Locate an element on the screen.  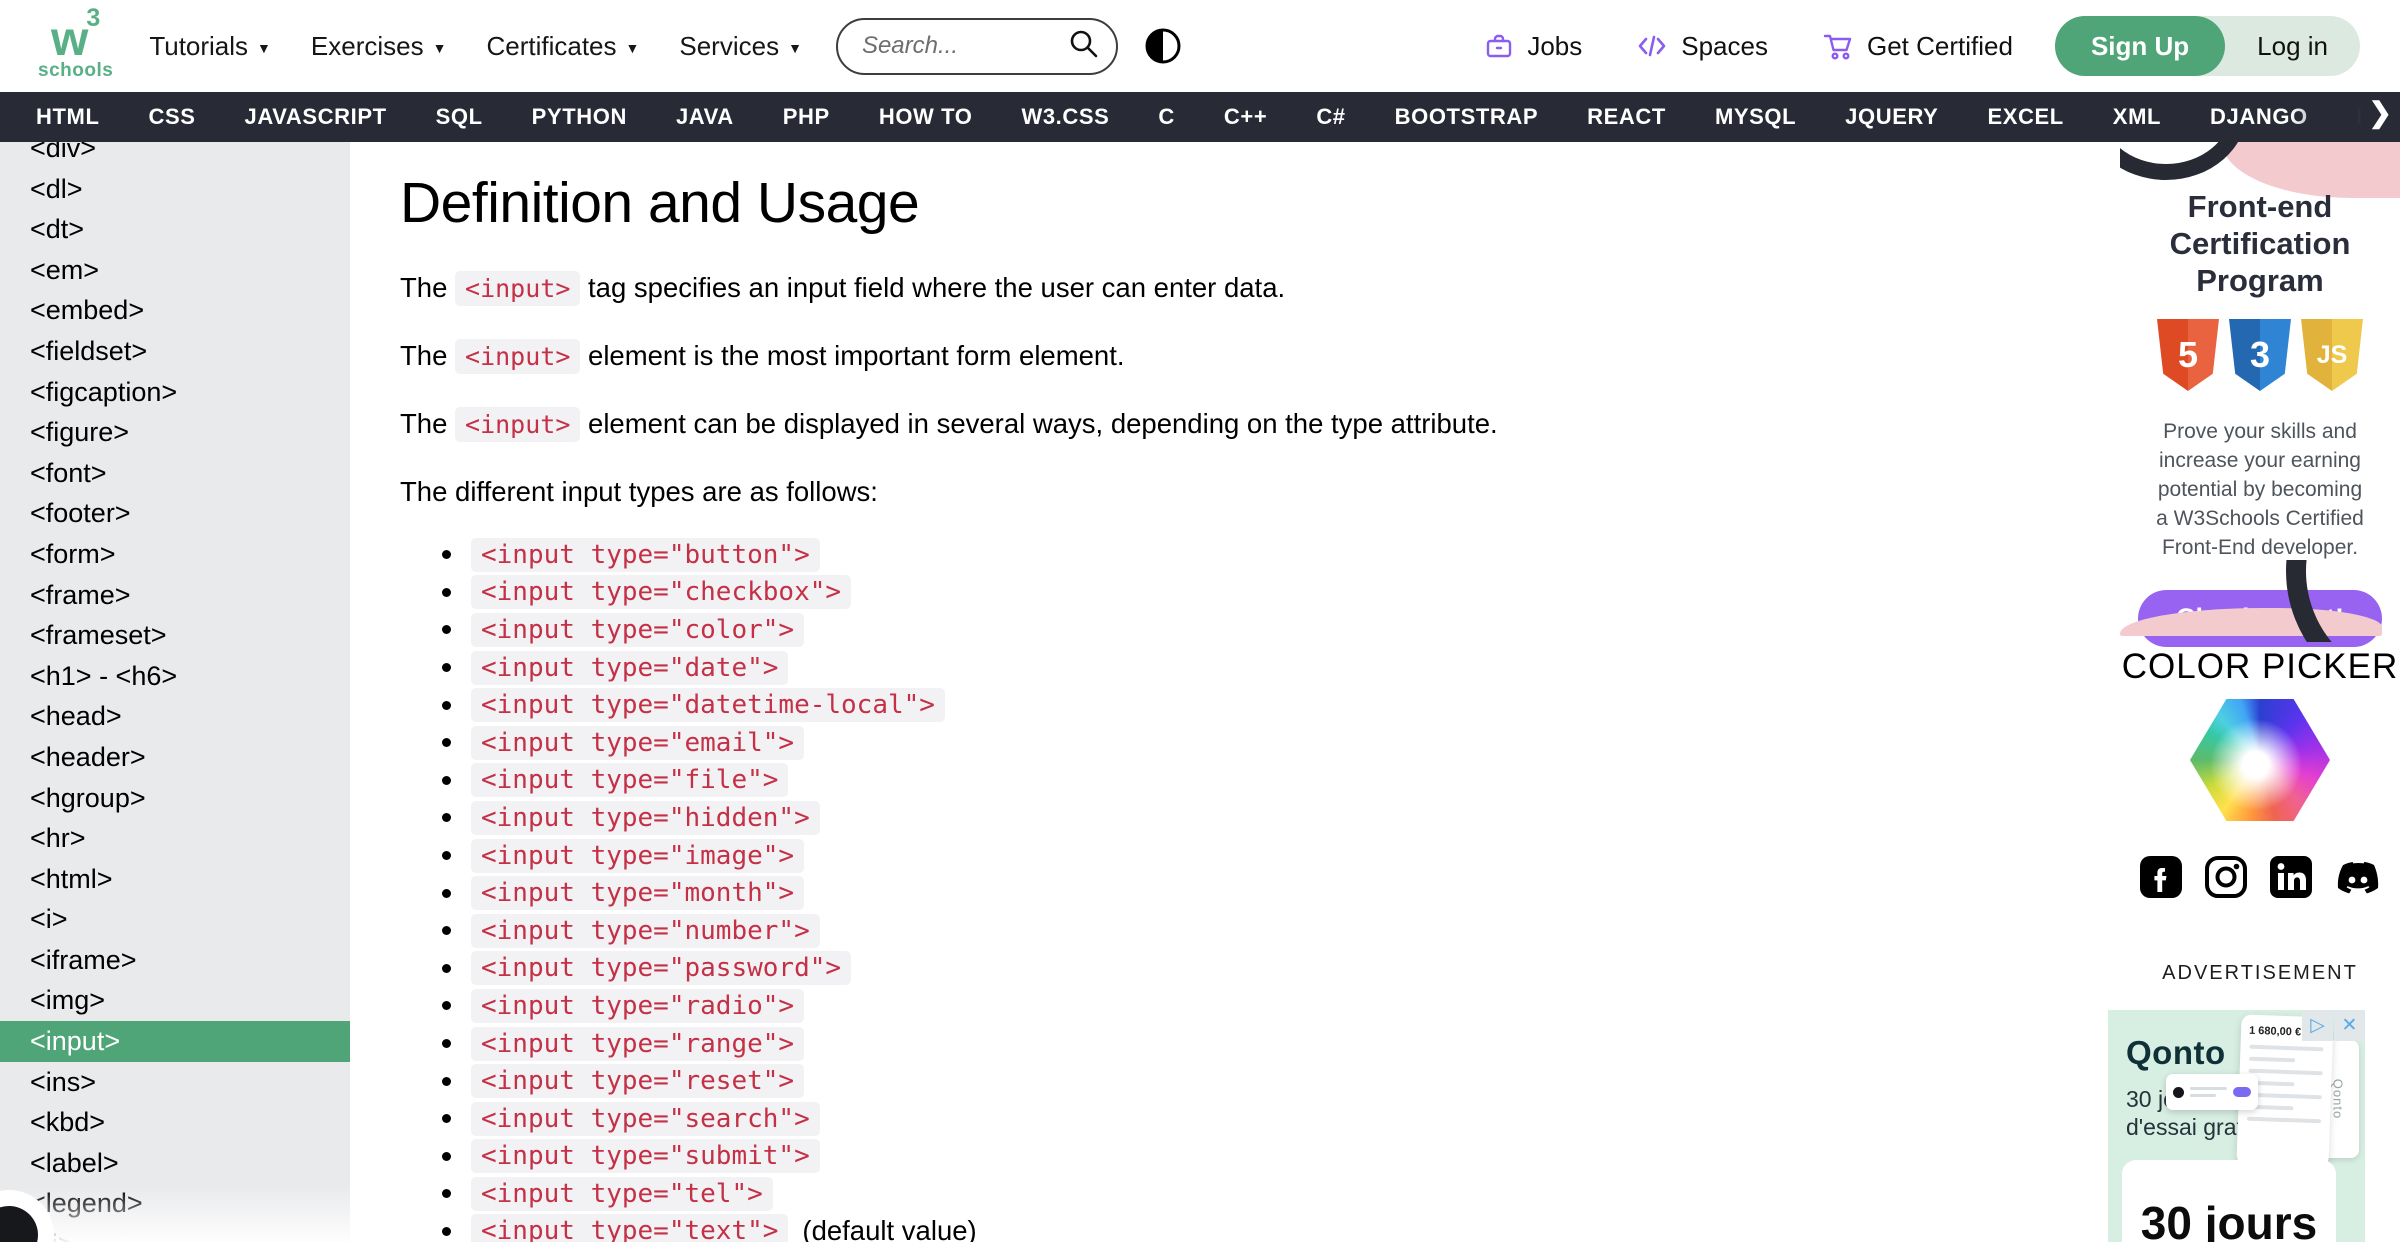
sidebar-item: <frameset> is located at coordinates (175, 635).